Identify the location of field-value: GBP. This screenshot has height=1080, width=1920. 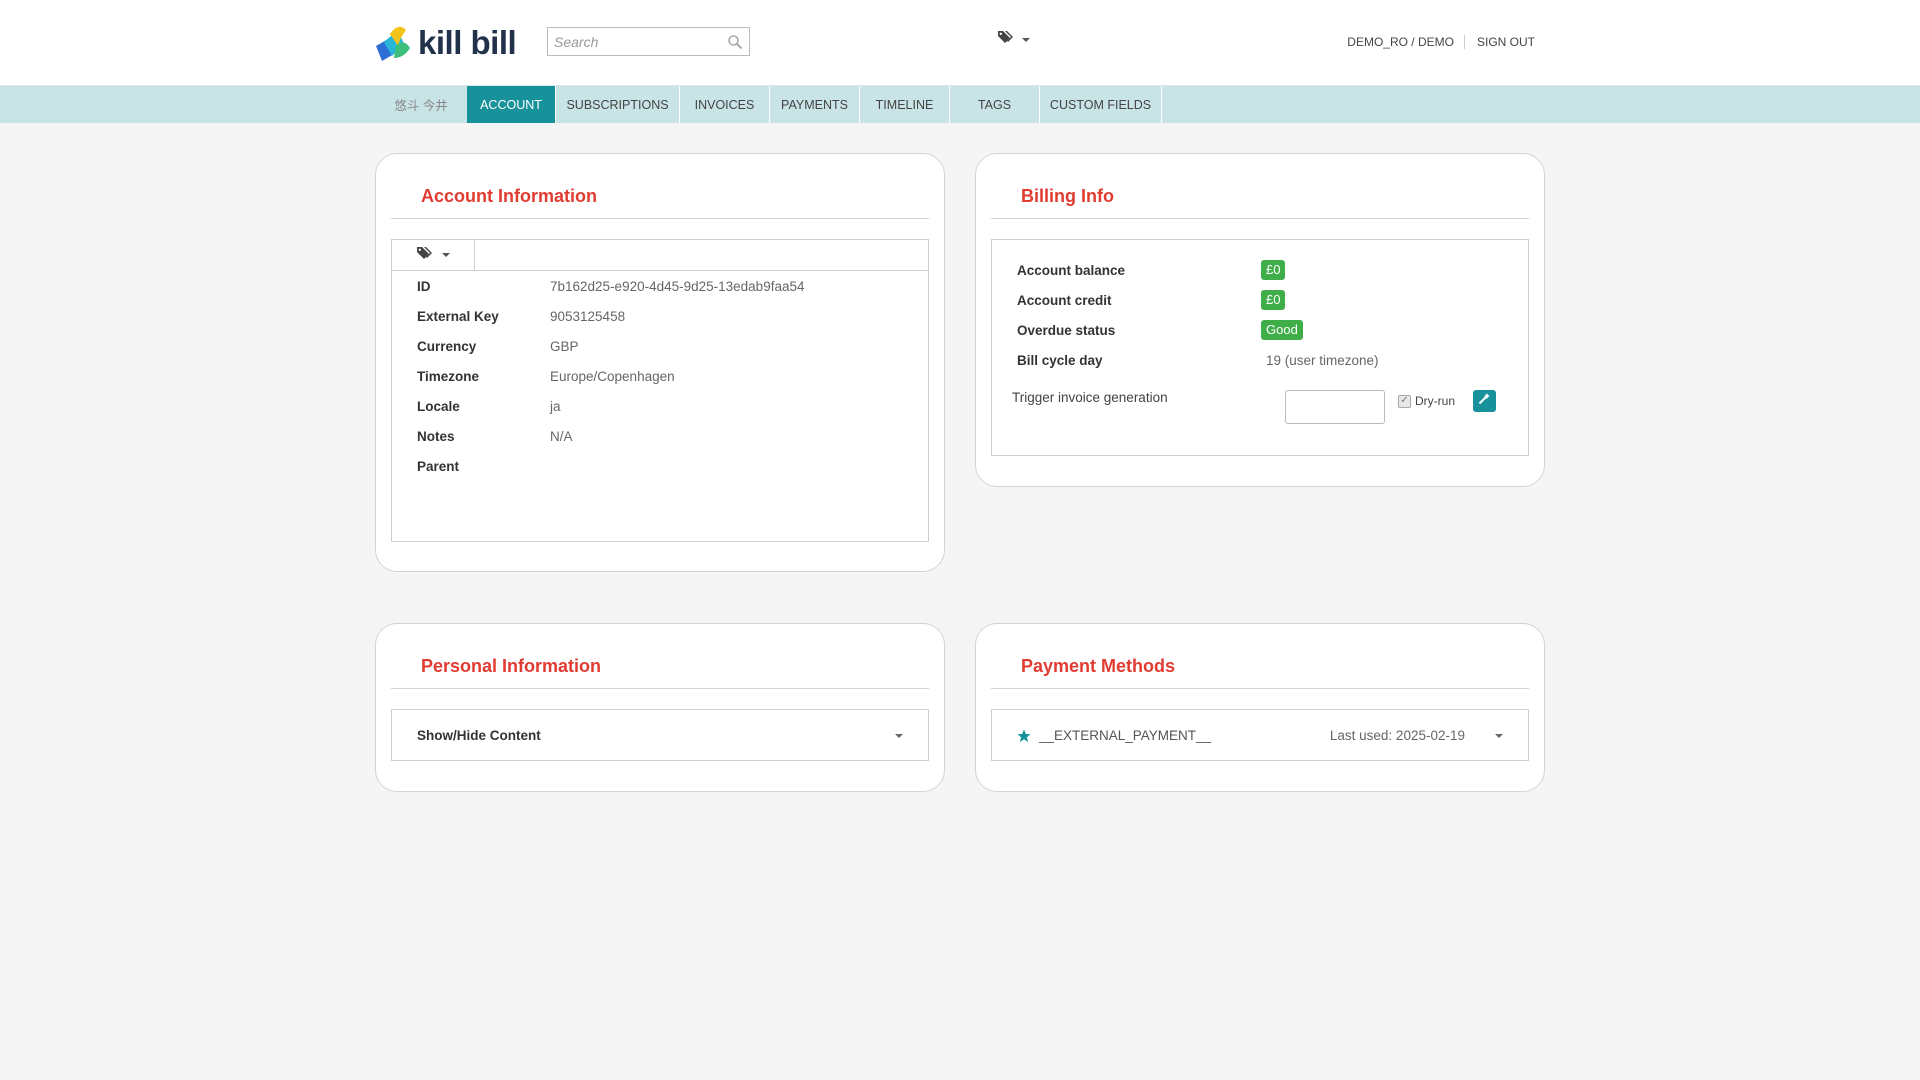
(564, 346).